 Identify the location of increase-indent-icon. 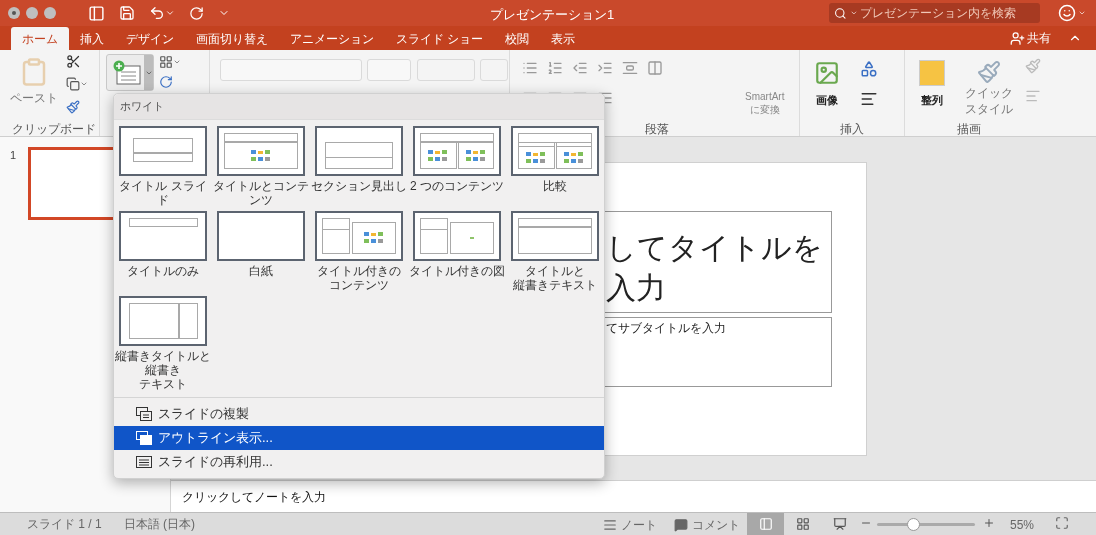
(605, 68).